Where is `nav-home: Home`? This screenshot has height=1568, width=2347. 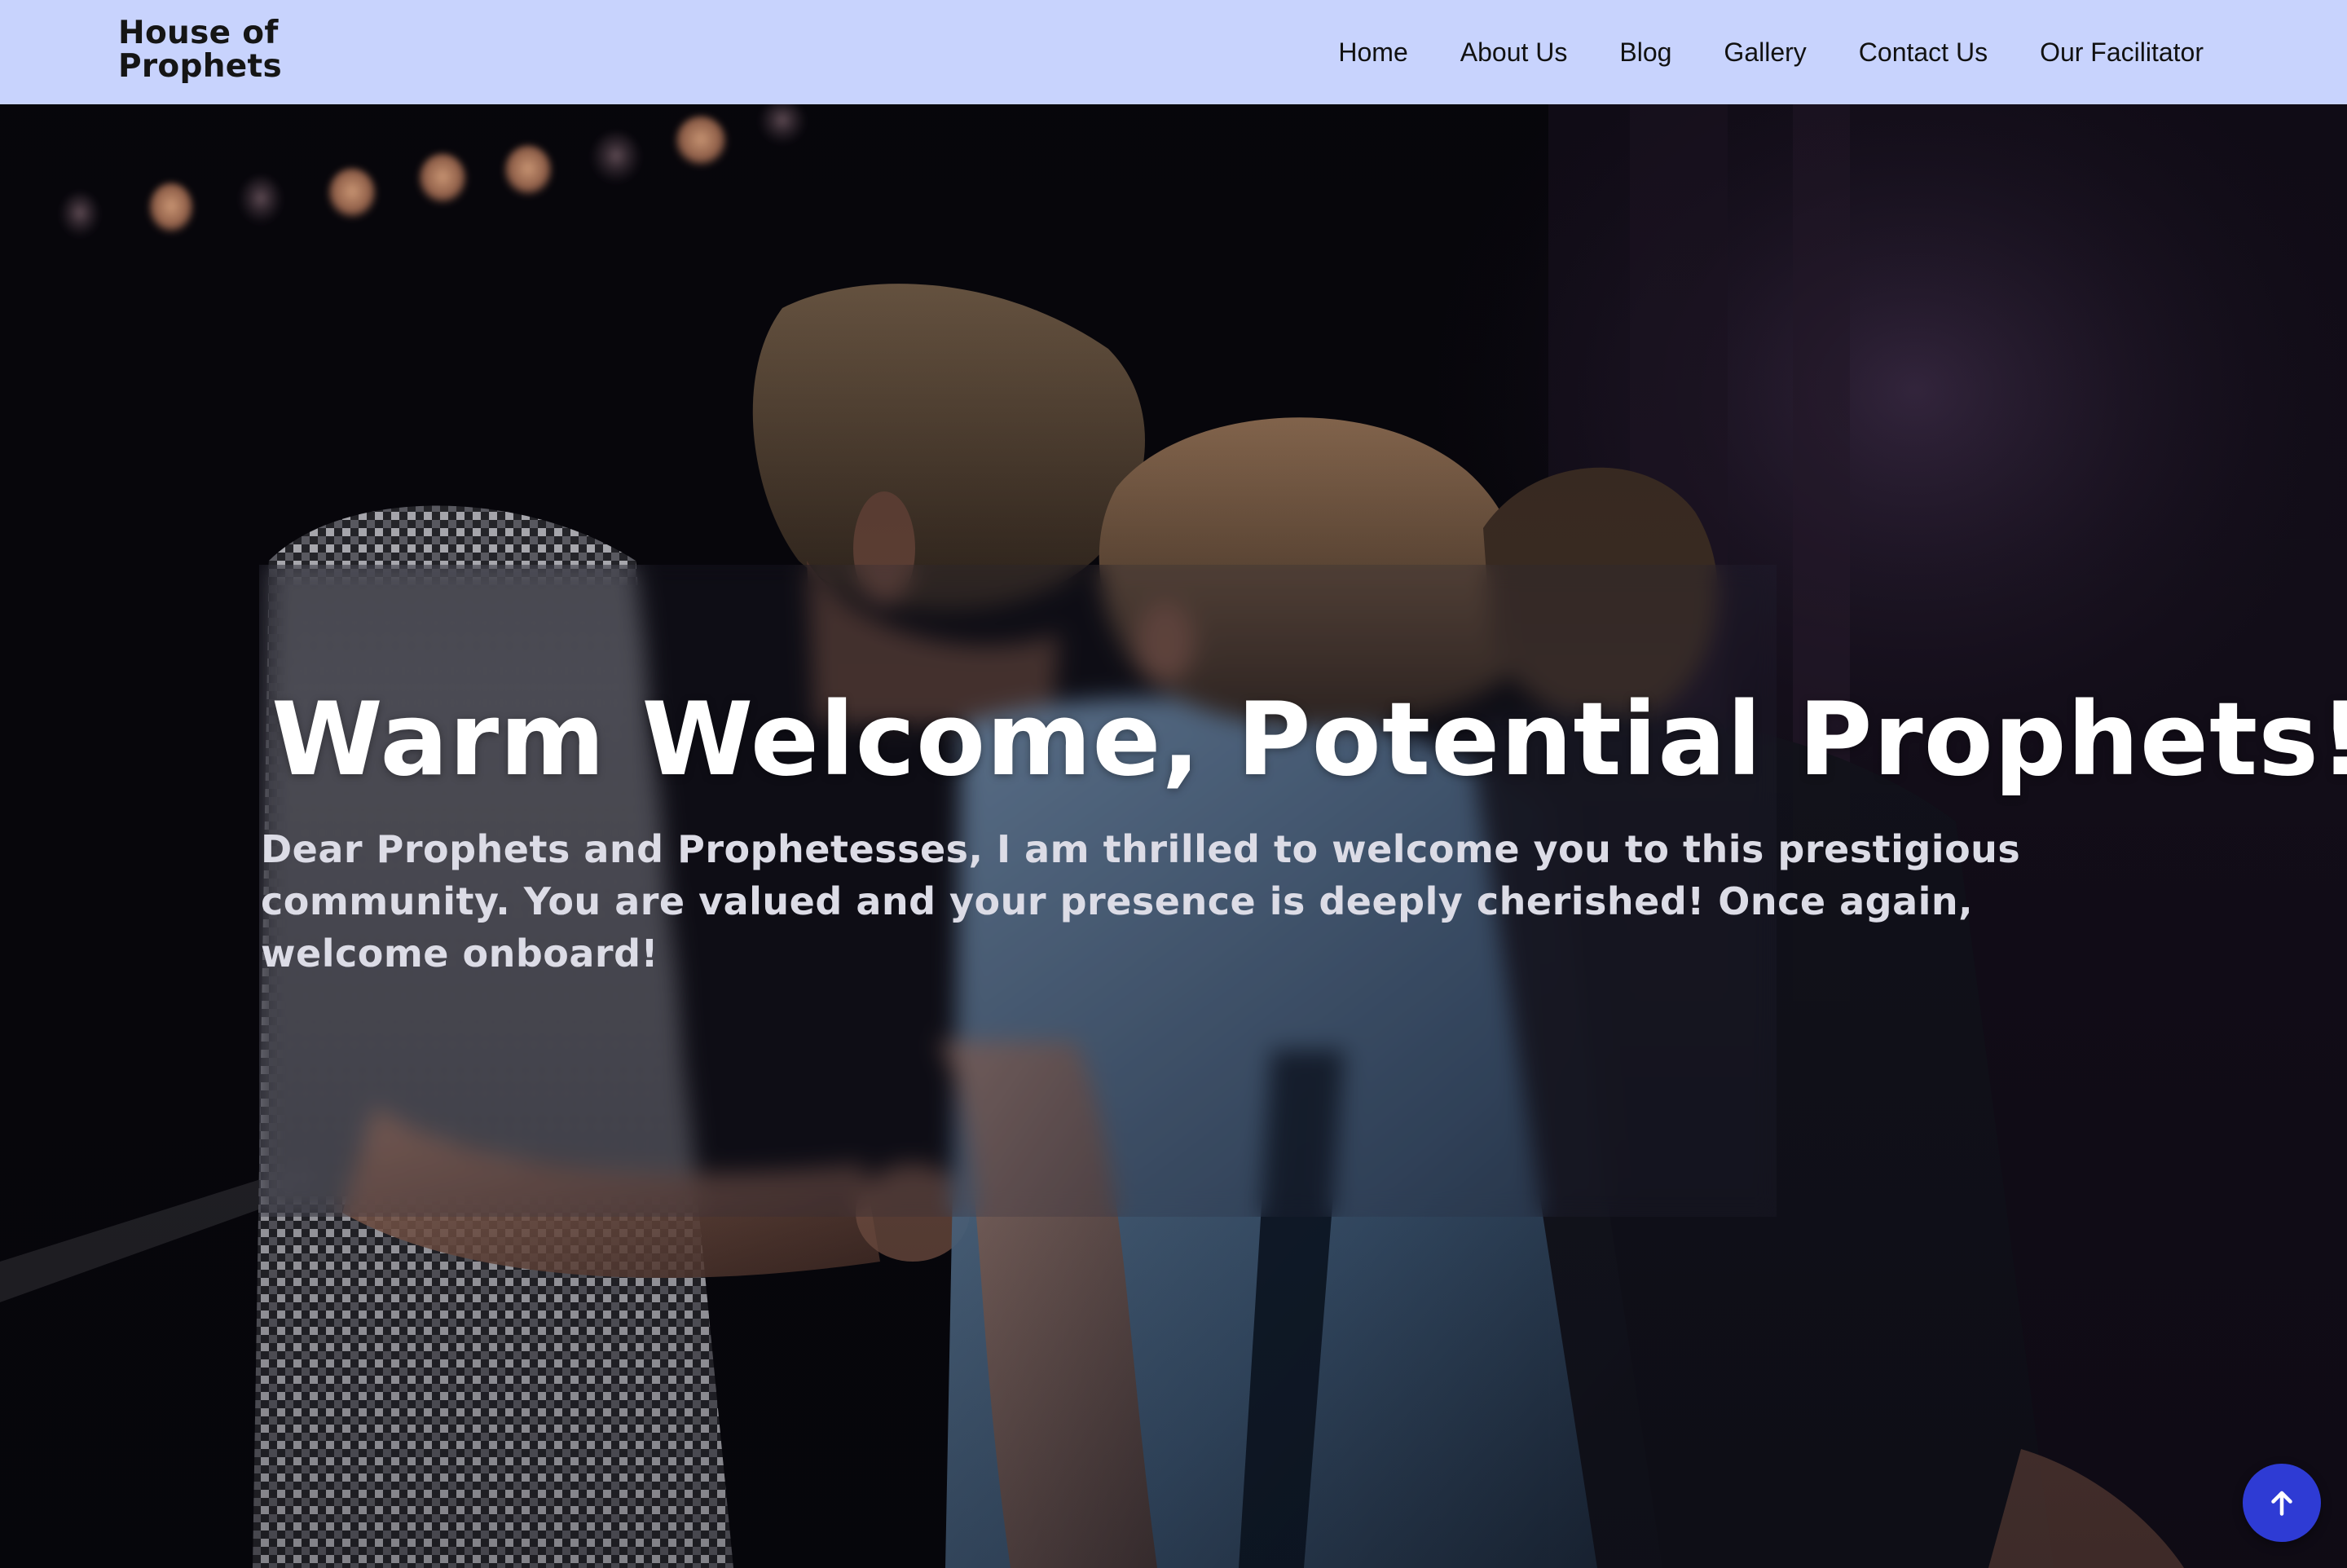 nav-home: Home is located at coordinates (1373, 52).